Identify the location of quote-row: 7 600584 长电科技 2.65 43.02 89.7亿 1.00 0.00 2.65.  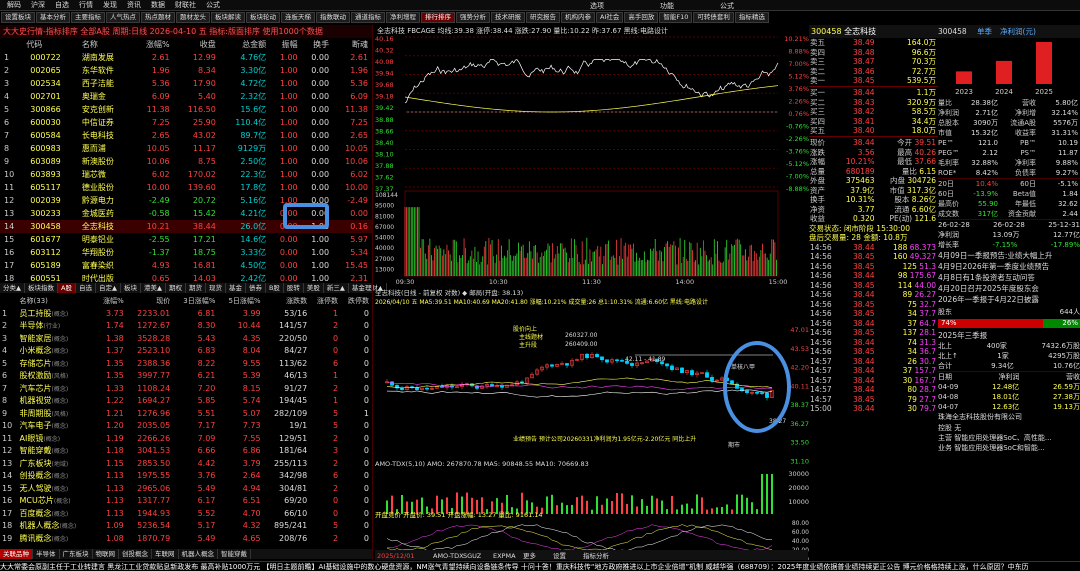
(186, 135).